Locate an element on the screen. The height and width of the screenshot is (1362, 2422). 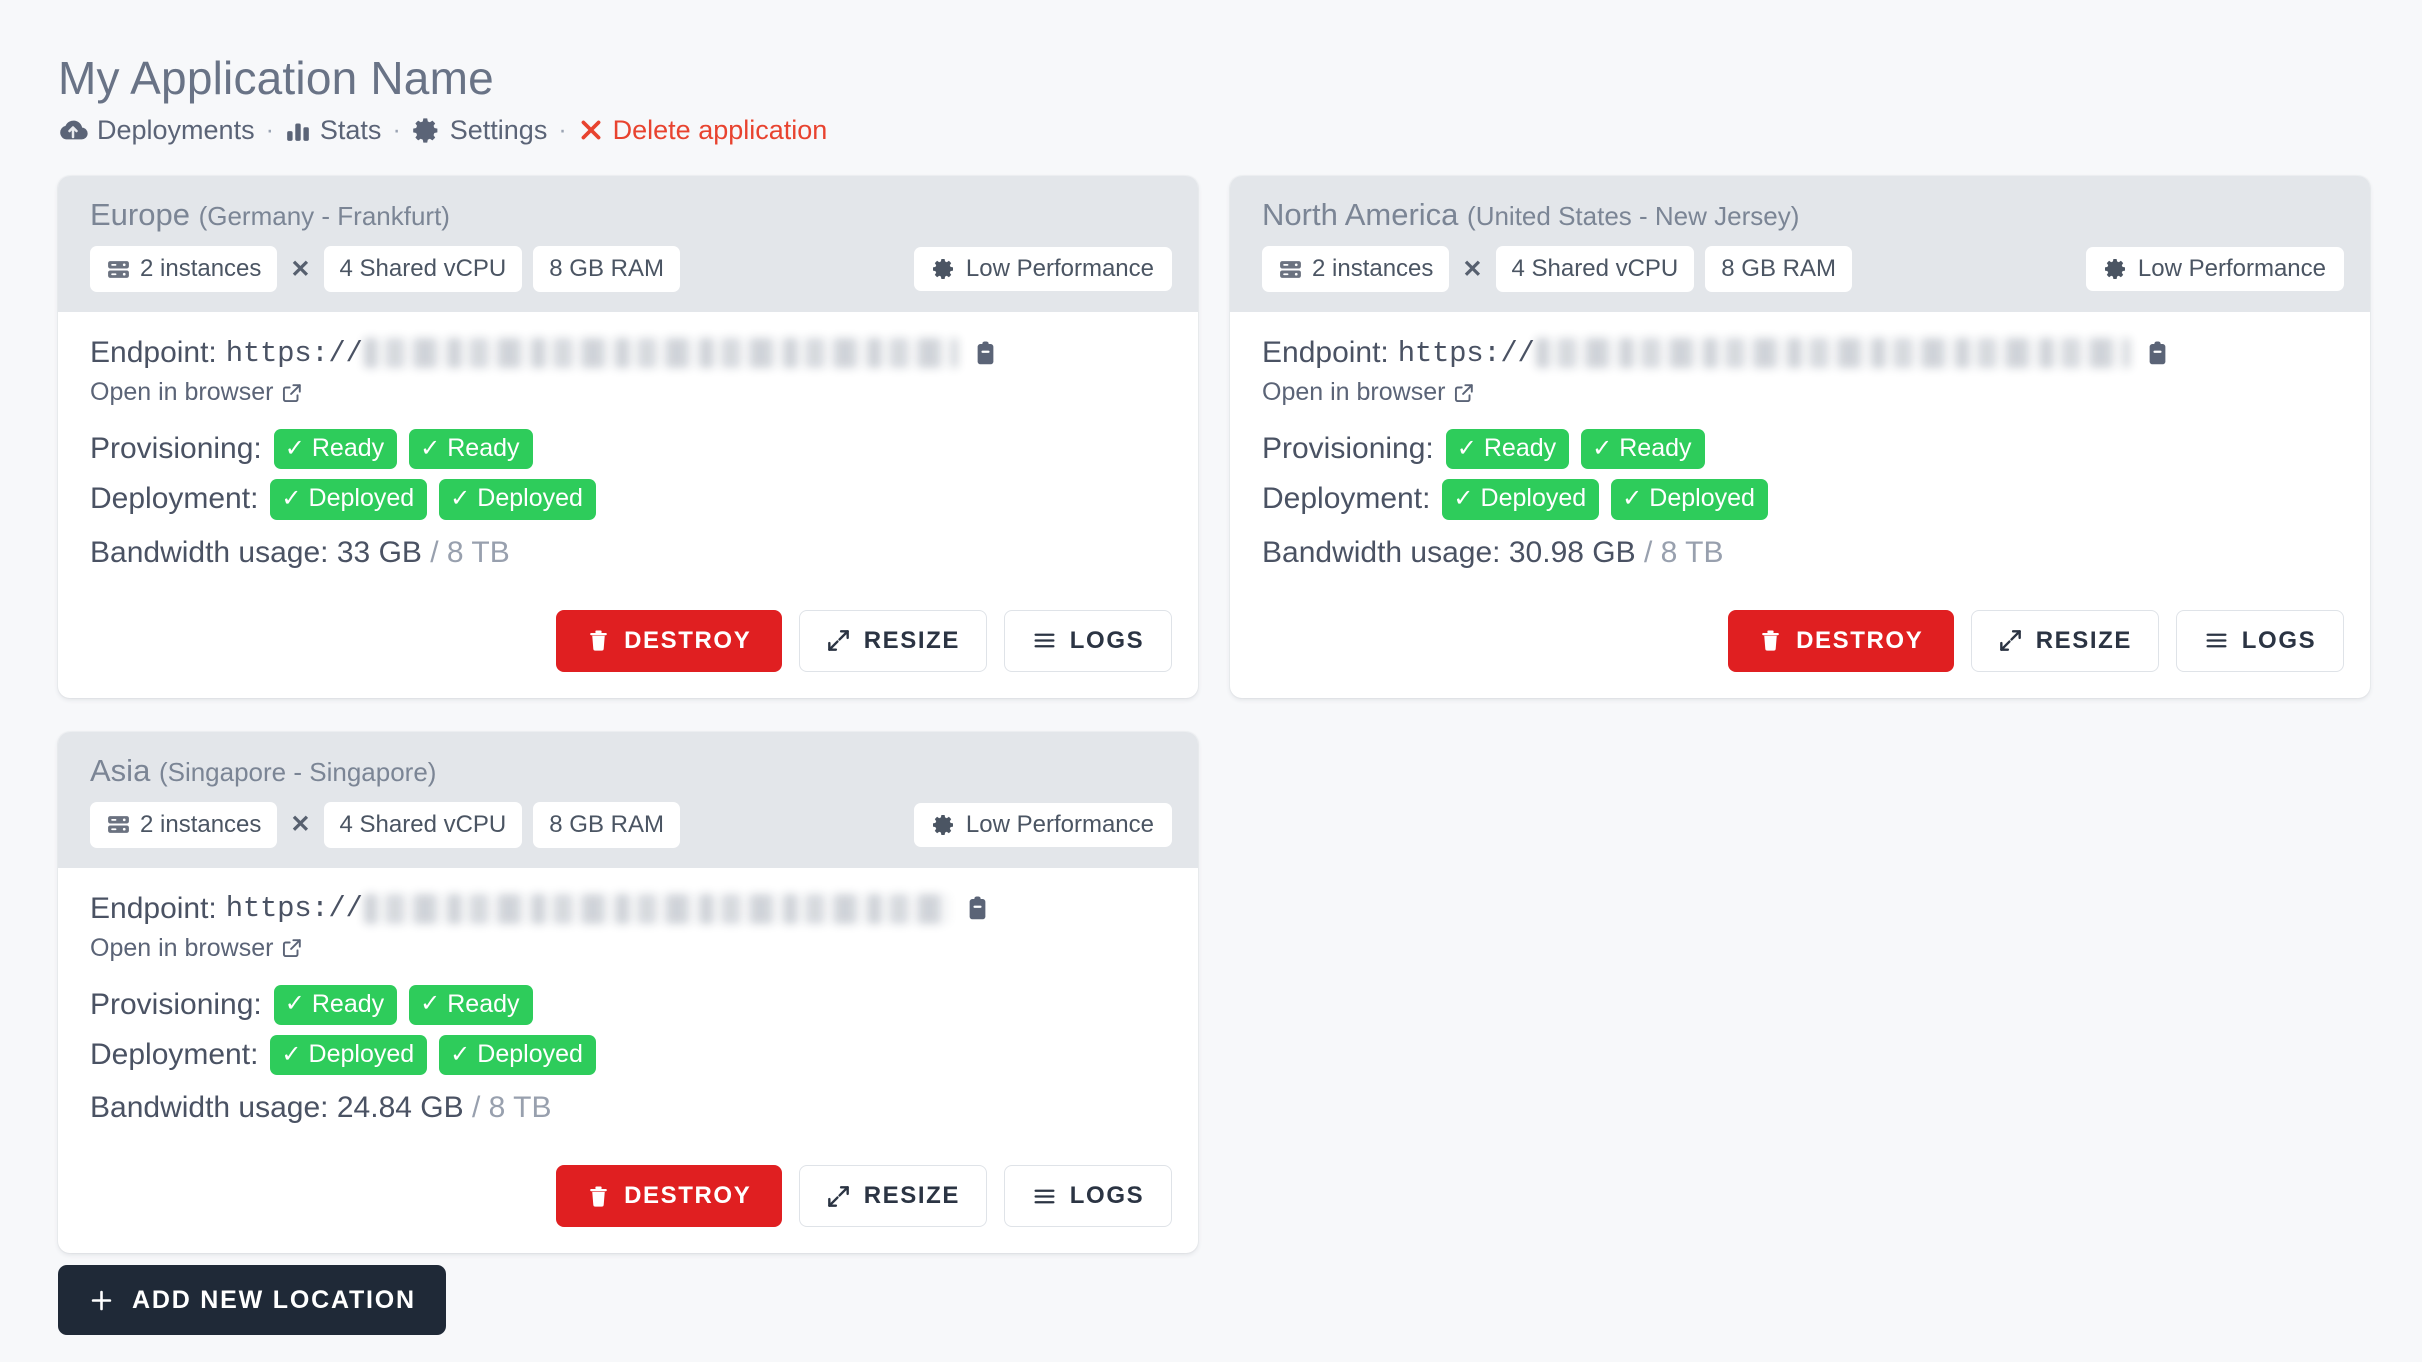
nav-link-stats: Stats is located at coordinates (333, 130).